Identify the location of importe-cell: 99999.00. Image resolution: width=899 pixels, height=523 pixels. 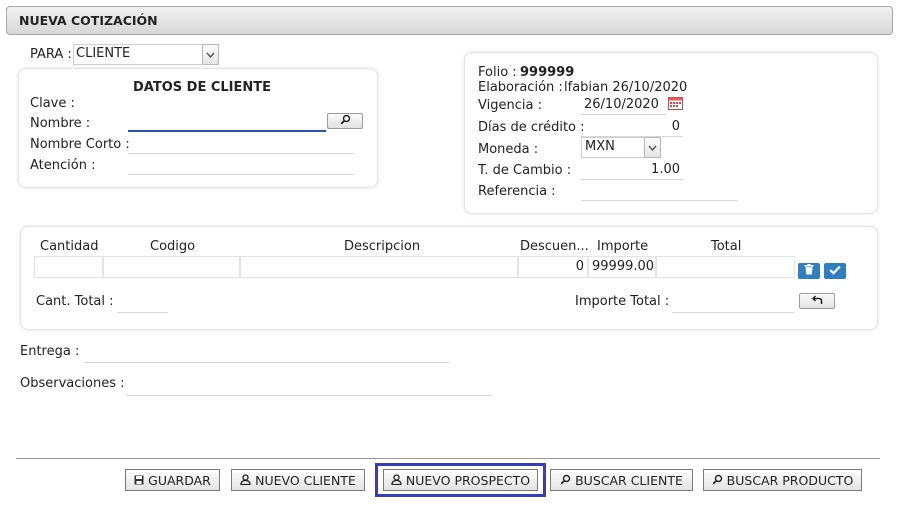
(622, 267).